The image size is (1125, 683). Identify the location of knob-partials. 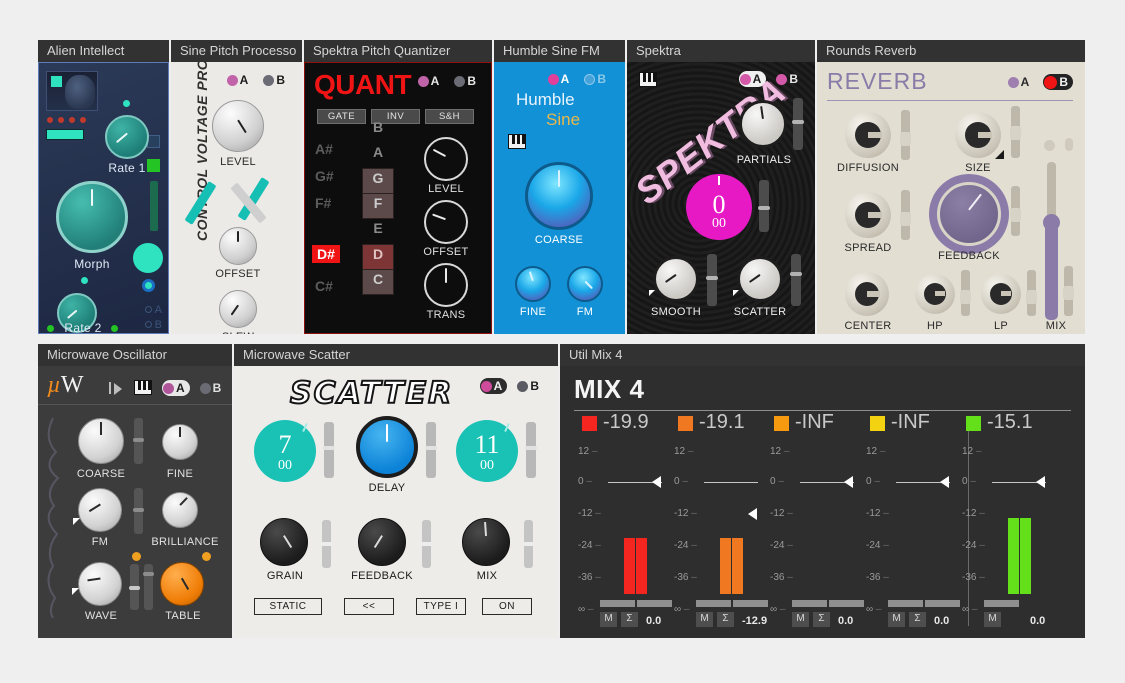
(763, 124).